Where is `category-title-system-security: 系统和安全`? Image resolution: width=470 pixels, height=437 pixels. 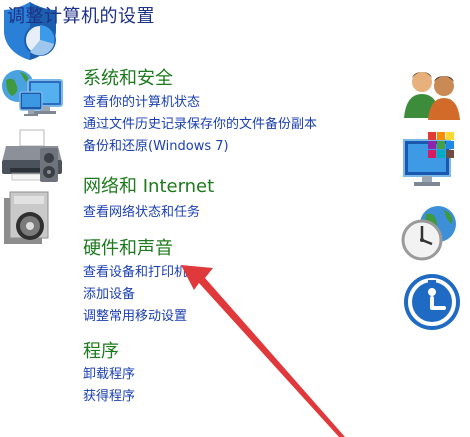
category-title-system-security: 系统和安全 is located at coordinates (128, 77).